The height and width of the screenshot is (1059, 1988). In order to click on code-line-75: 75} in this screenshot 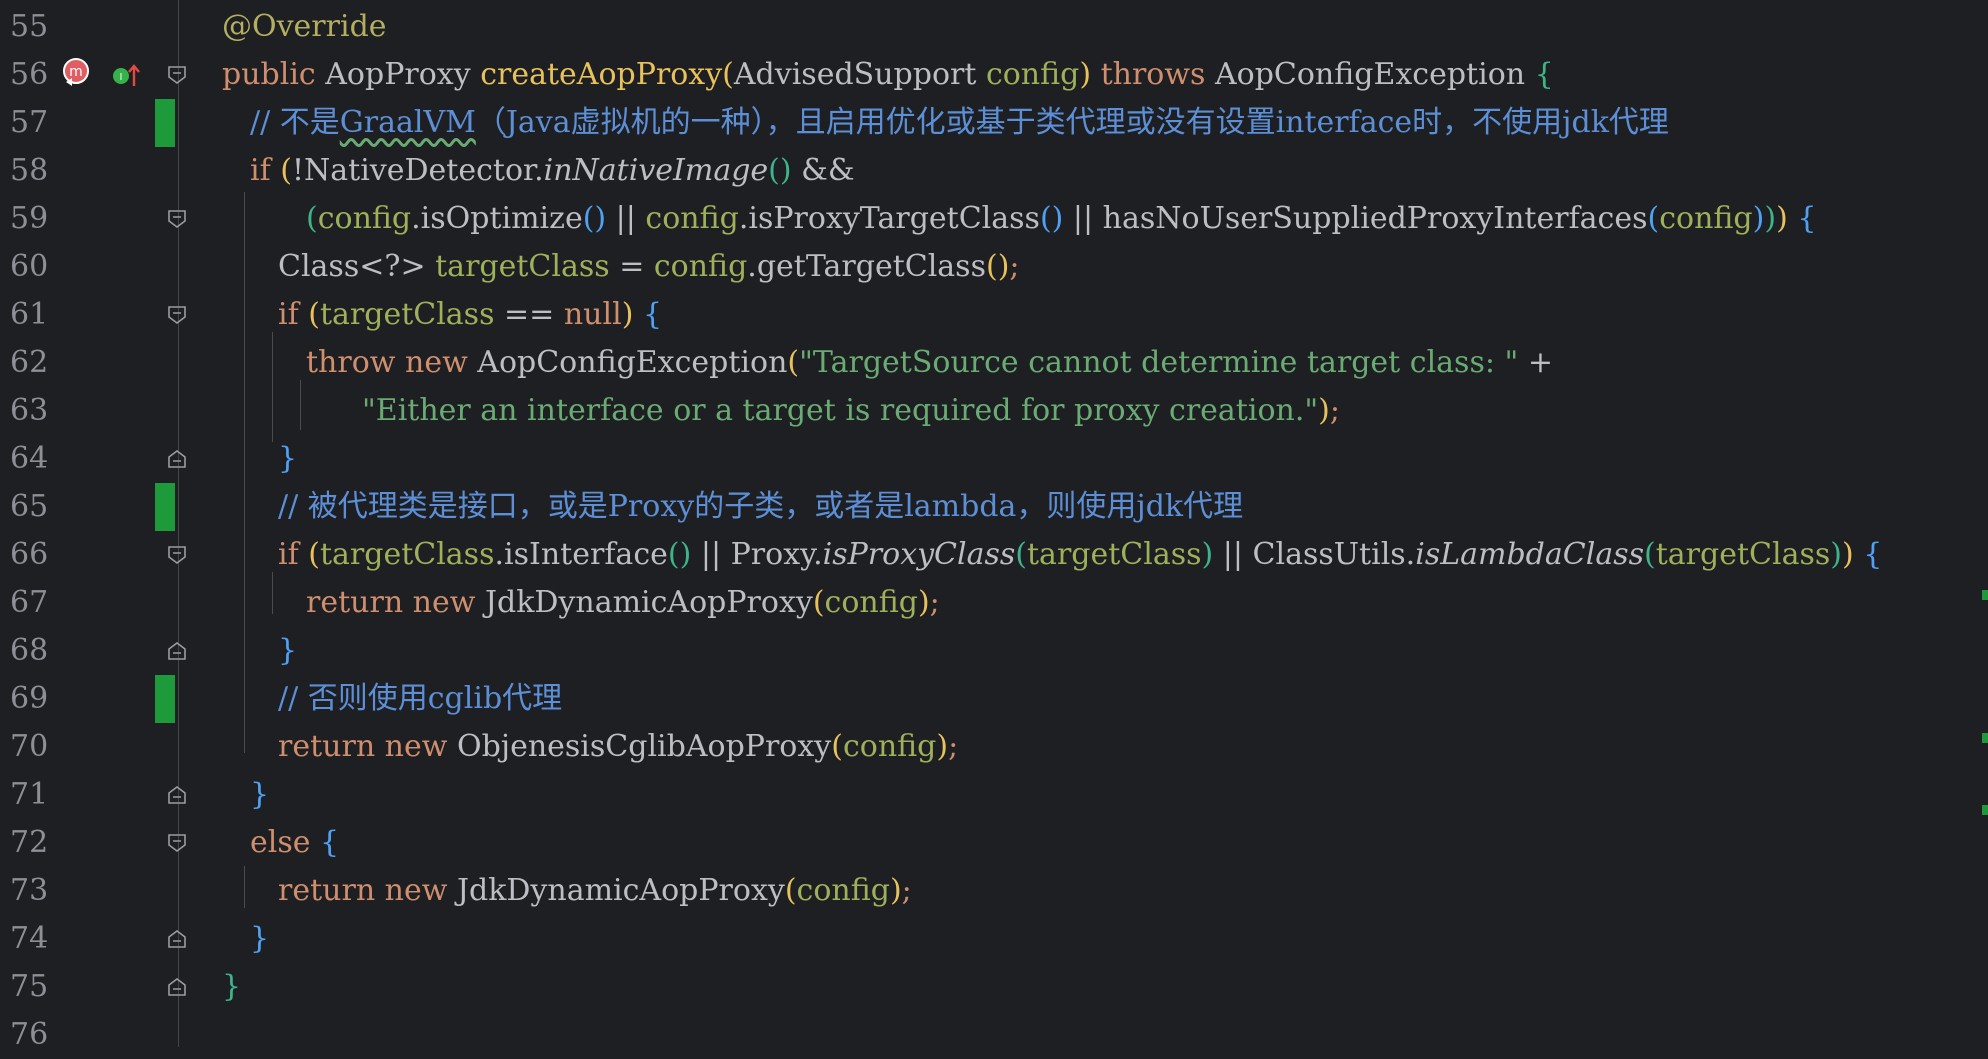, I will do `click(994, 987)`.